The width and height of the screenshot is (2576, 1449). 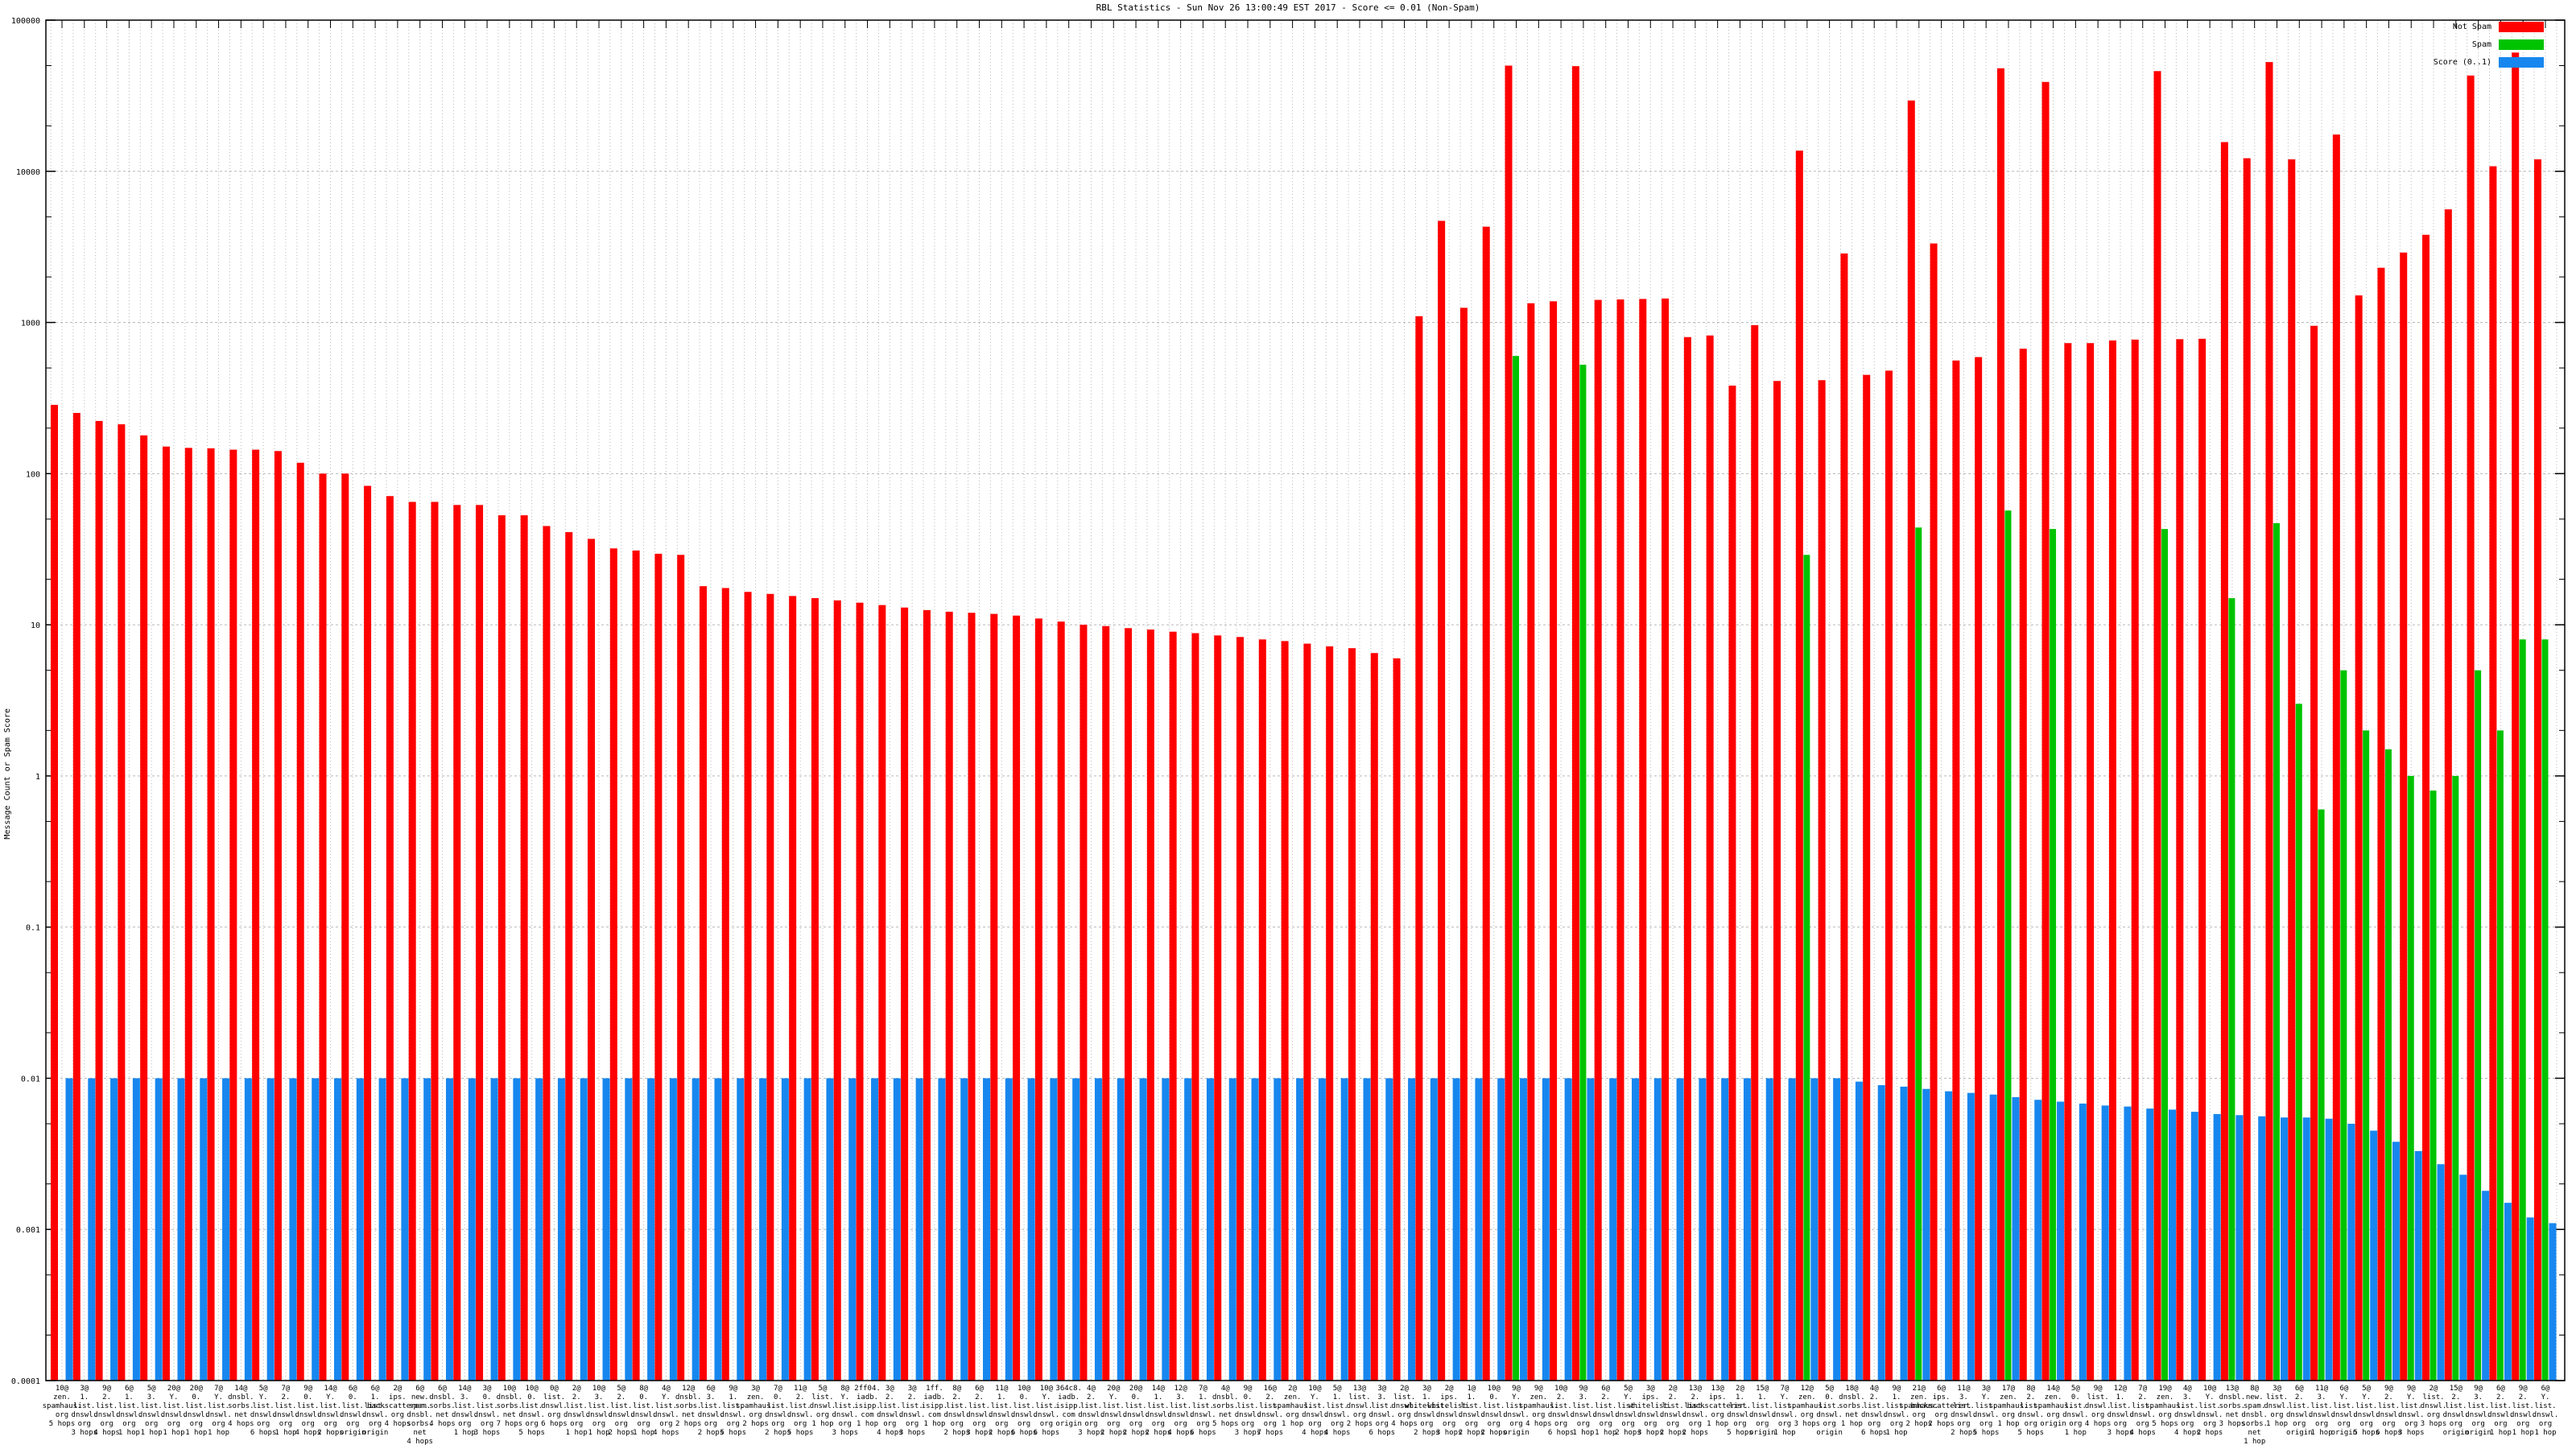 I want to click on x-tick-label-line: net, so click(x=442, y=1415).